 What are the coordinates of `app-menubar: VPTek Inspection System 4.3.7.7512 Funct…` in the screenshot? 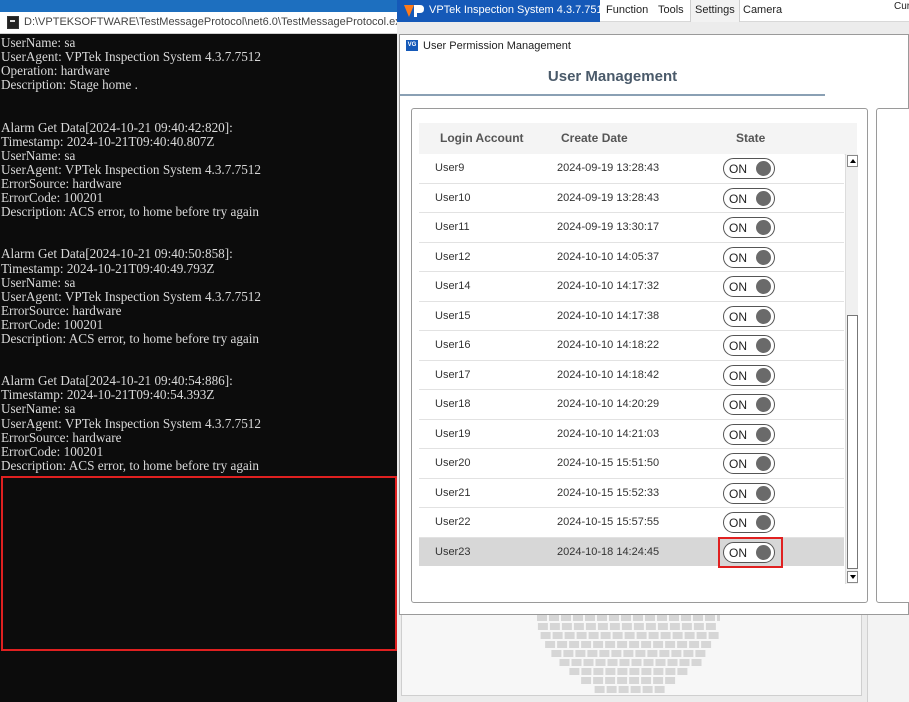 It's located at (653, 11).